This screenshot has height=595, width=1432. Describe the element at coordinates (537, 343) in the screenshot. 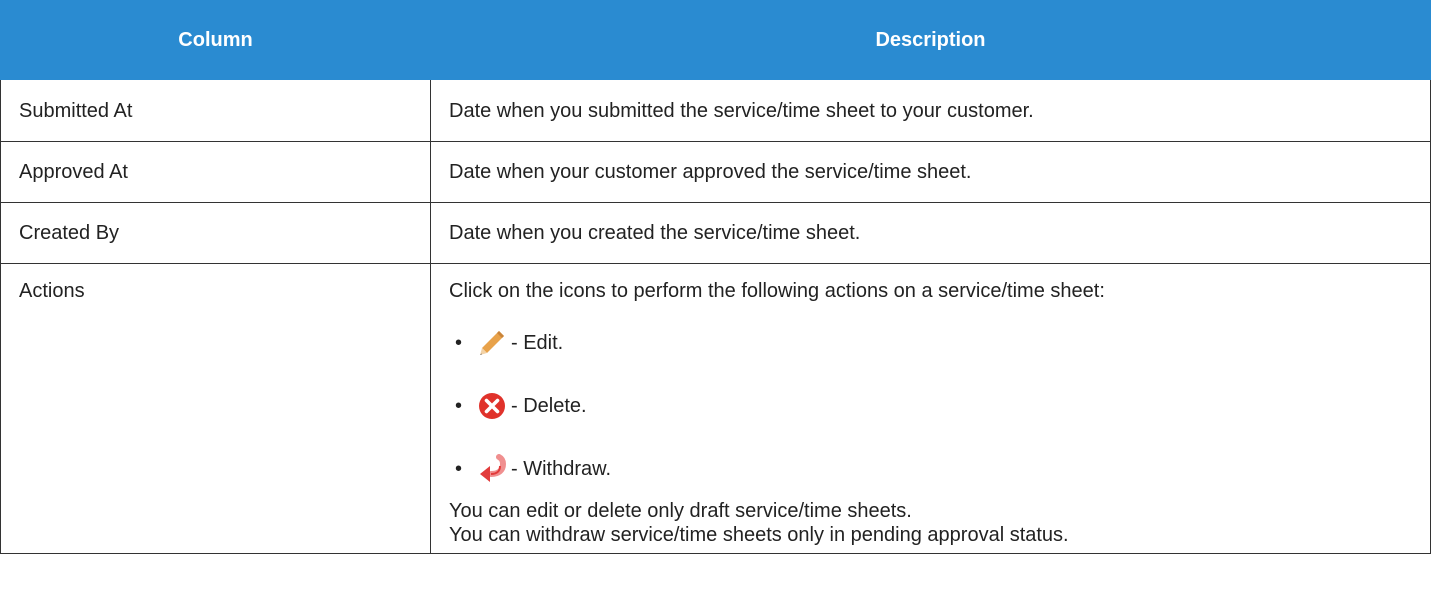

I see `action-label: - Edit.` at that location.